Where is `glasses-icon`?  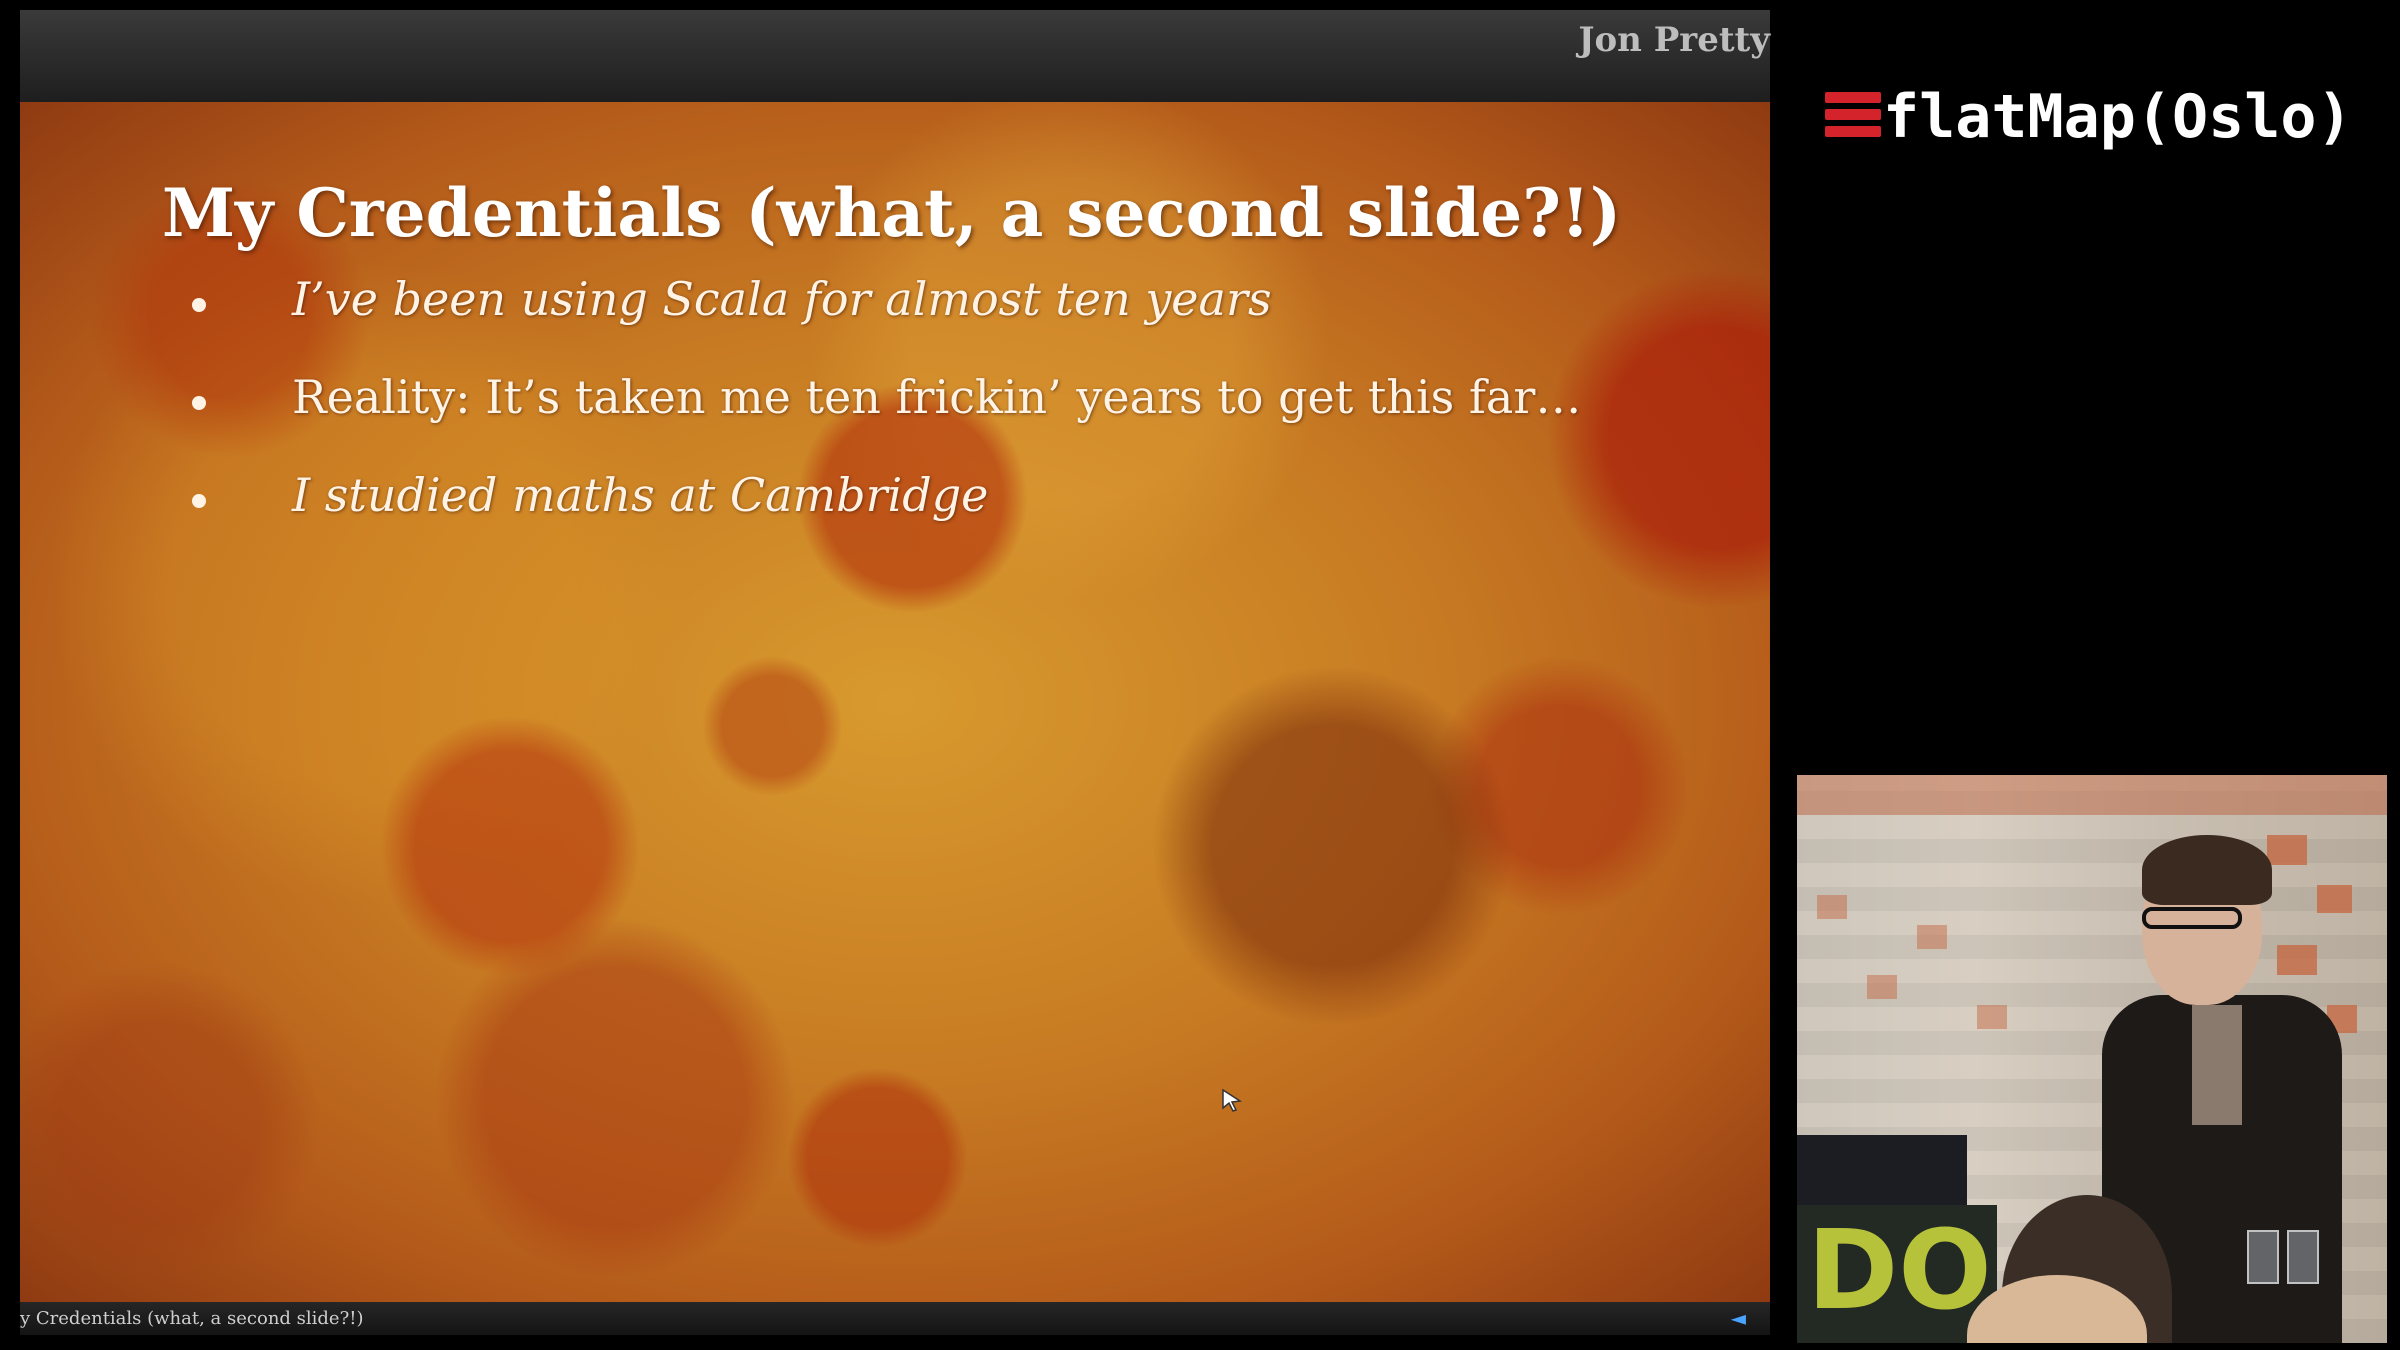 glasses-icon is located at coordinates (2192, 918).